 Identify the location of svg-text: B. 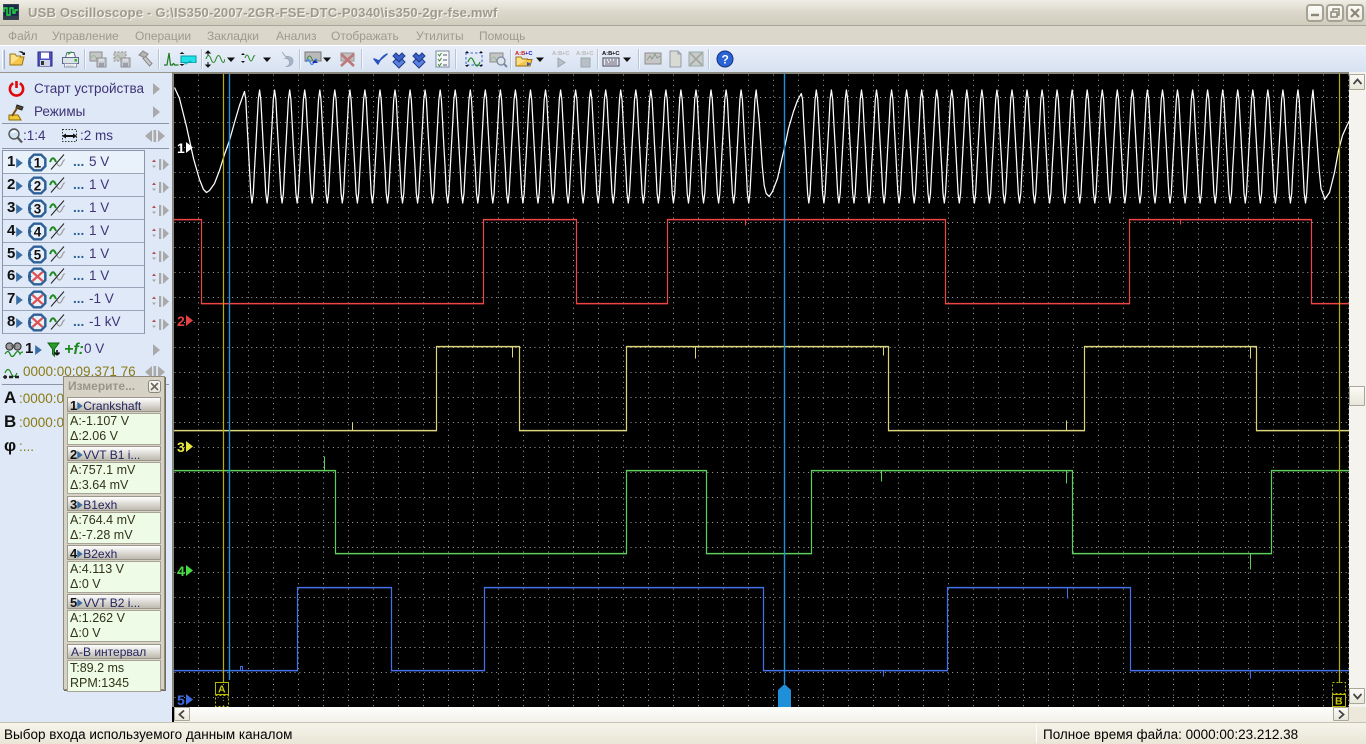
(1339, 702).